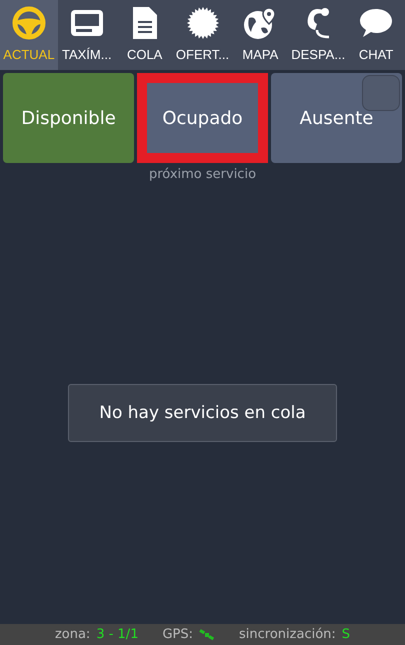  Describe the element at coordinates (202, 174) in the screenshot. I see `next-service-label: próximo servicio` at that location.